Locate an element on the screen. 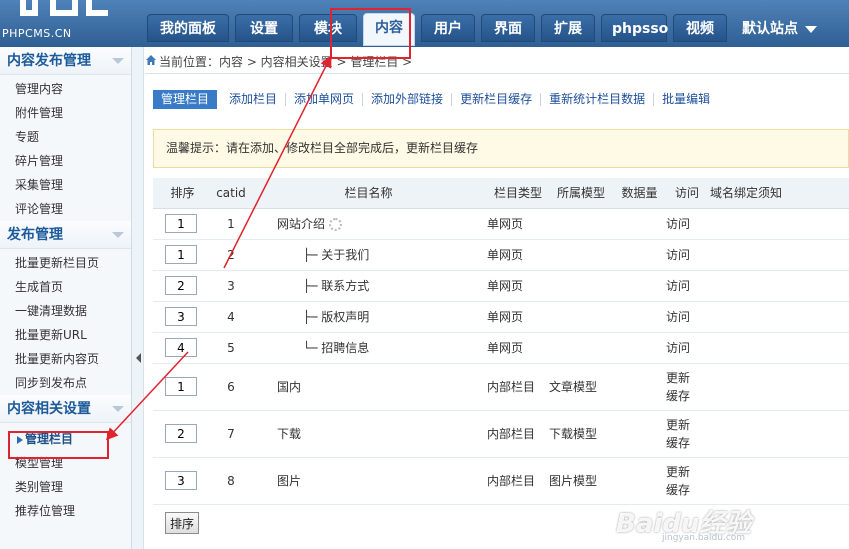 The height and width of the screenshot is (549, 849). sidebar-item-attachments: 附件管理 is located at coordinates (65, 113).